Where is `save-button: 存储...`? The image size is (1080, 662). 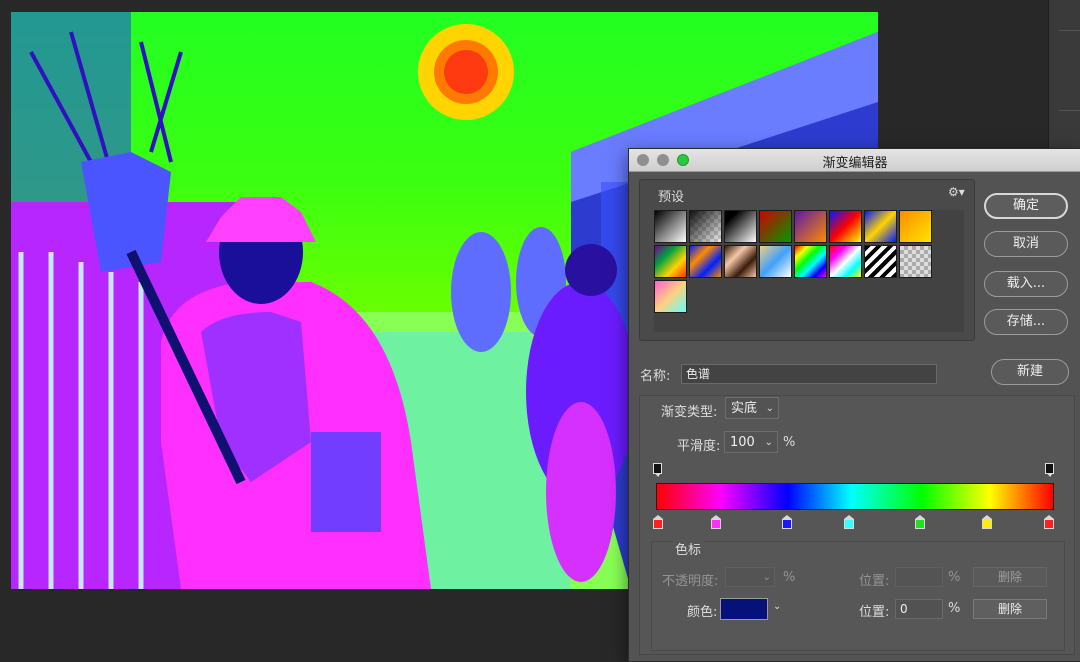 save-button: 存储... is located at coordinates (1026, 322).